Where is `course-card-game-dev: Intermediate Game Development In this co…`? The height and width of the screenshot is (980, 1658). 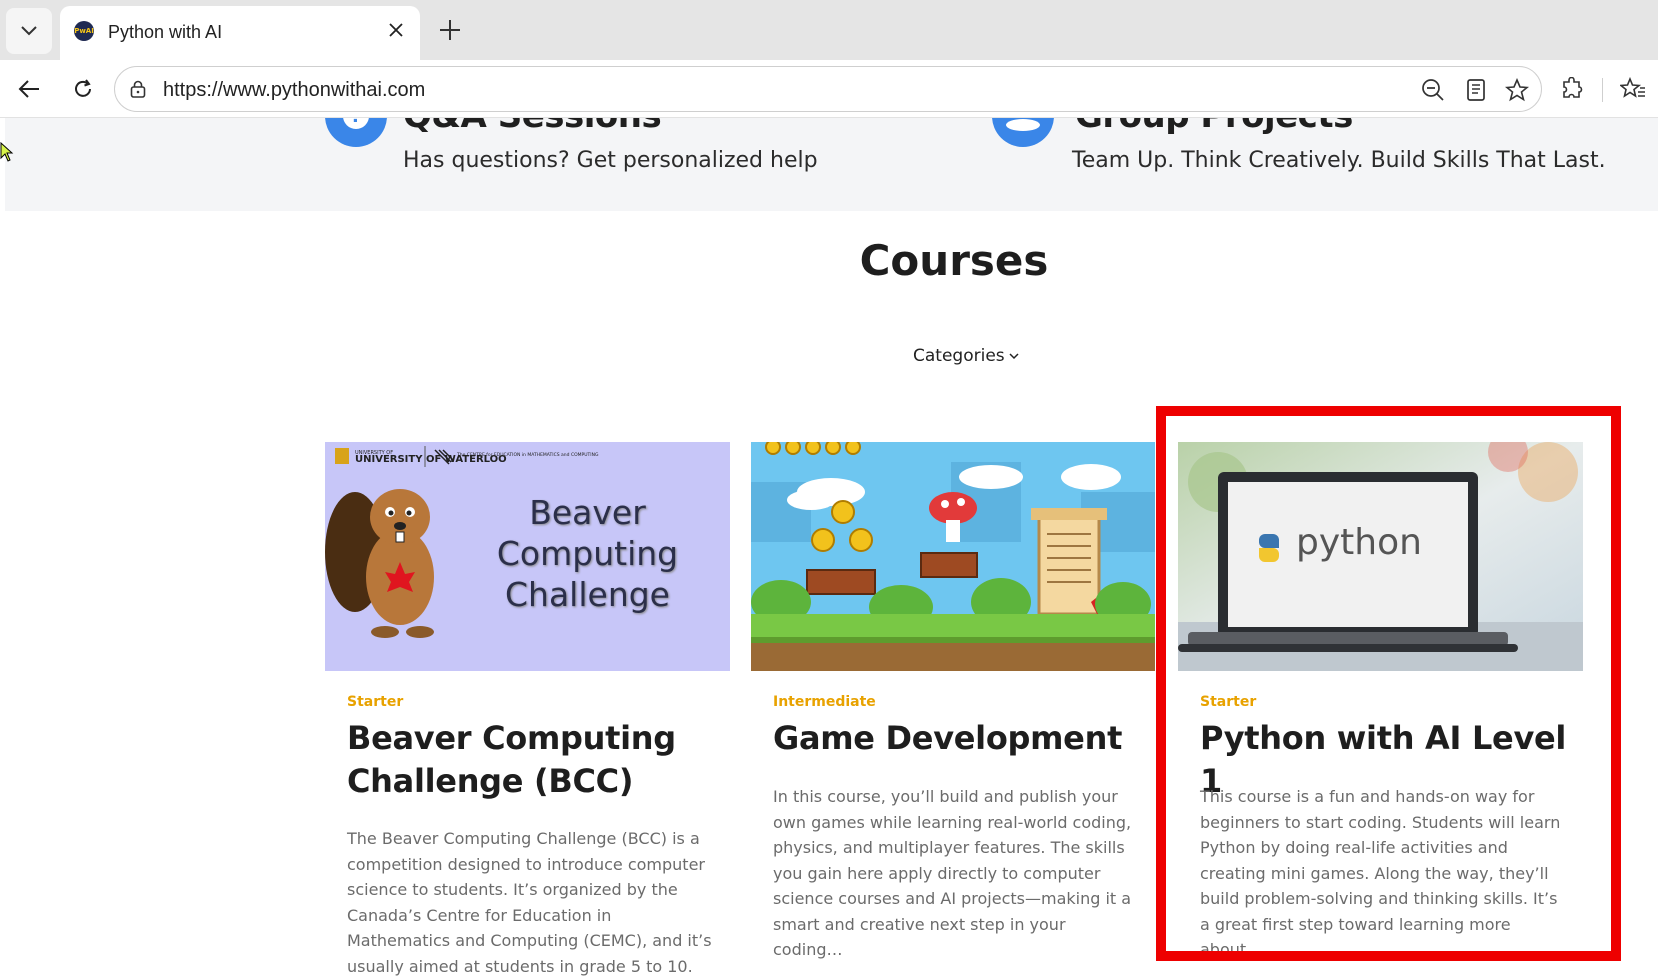
course-card-game-dev: Intermediate Game Development In this co… is located at coordinates (953, 700).